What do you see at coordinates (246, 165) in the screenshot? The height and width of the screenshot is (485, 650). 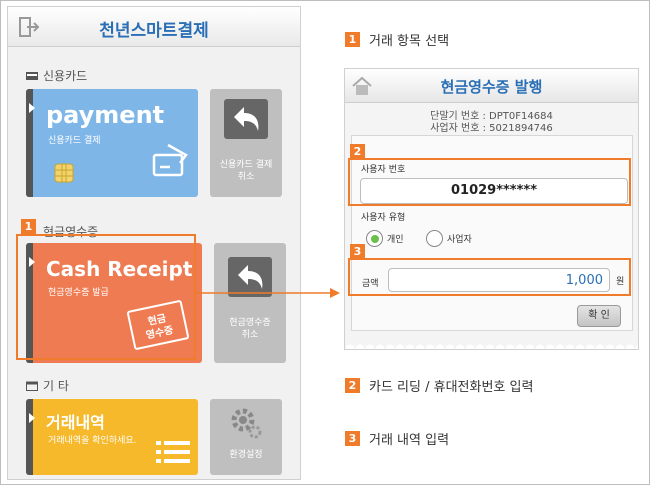 I see `credit-cancel-line1: 신용카드 결제` at bounding box center [246, 165].